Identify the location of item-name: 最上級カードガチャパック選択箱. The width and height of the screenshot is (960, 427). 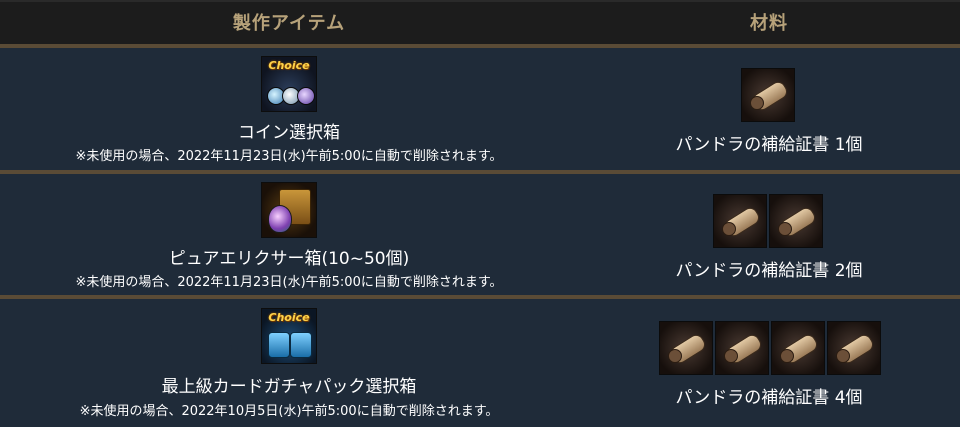
(289, 387).